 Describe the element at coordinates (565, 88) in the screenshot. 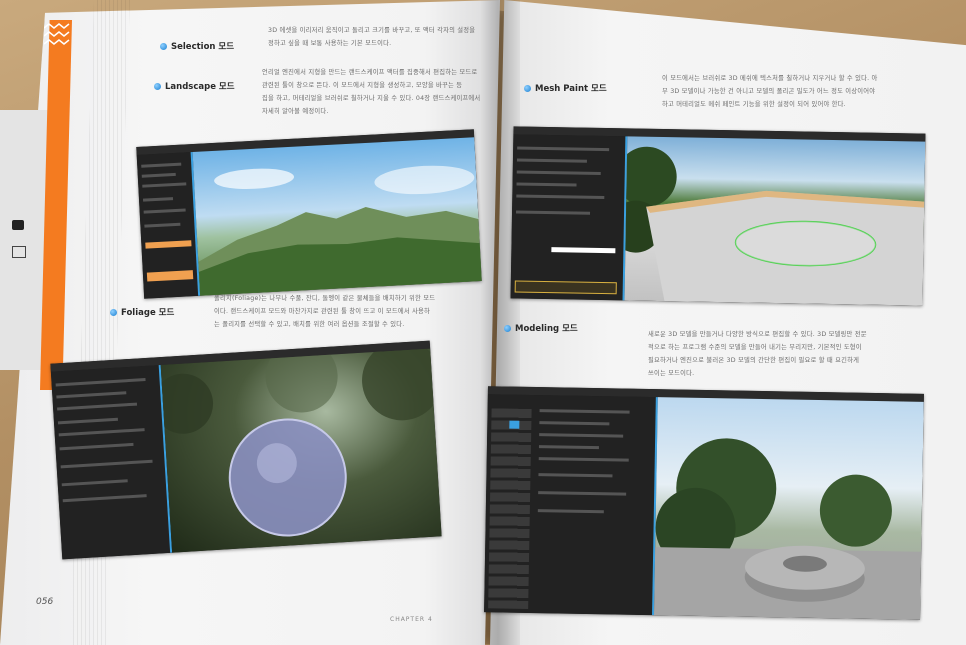

I see `mesh-paint-mode-heading: Mesh Paint 모드` at that location.